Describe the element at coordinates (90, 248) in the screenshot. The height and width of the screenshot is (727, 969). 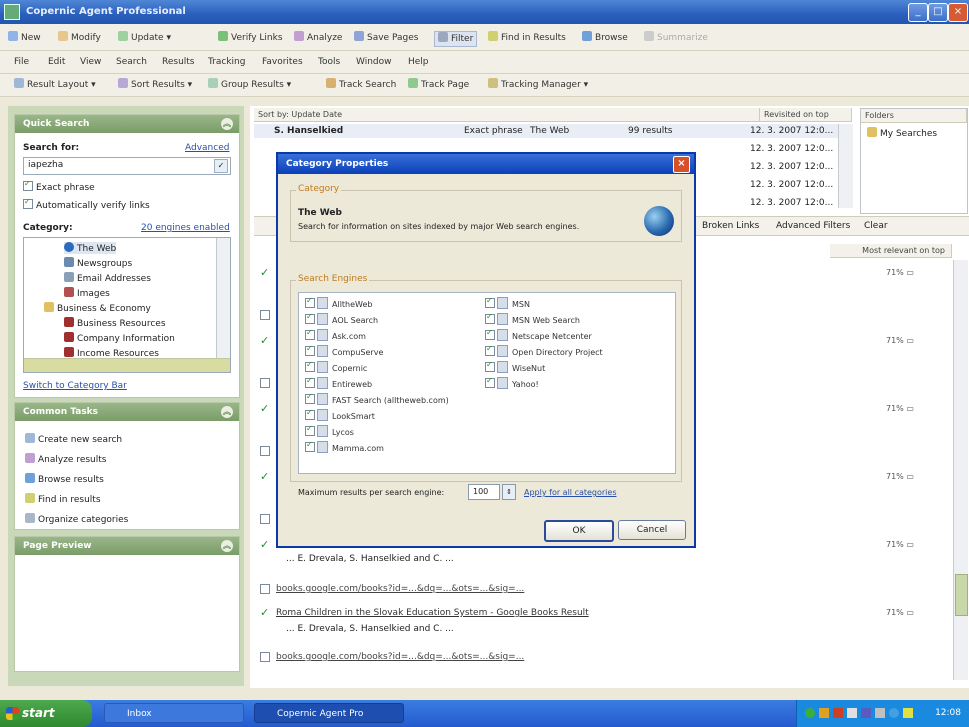
I see `category-item-the-web: The Web` at that location.